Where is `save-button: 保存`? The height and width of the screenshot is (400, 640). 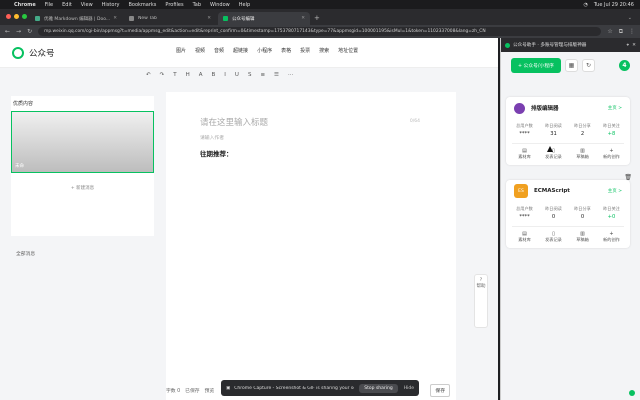 save-button: 保存 is located at coordinates (440, 390).